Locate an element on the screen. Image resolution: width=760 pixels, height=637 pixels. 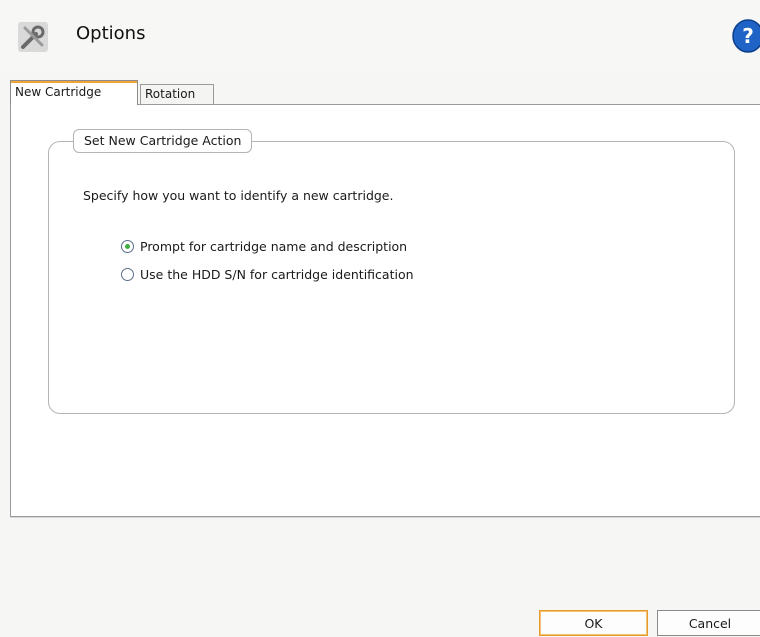
divider is located at coordinates (385, 517).